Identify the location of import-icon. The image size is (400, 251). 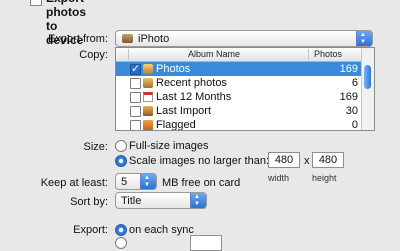
(148, 111).